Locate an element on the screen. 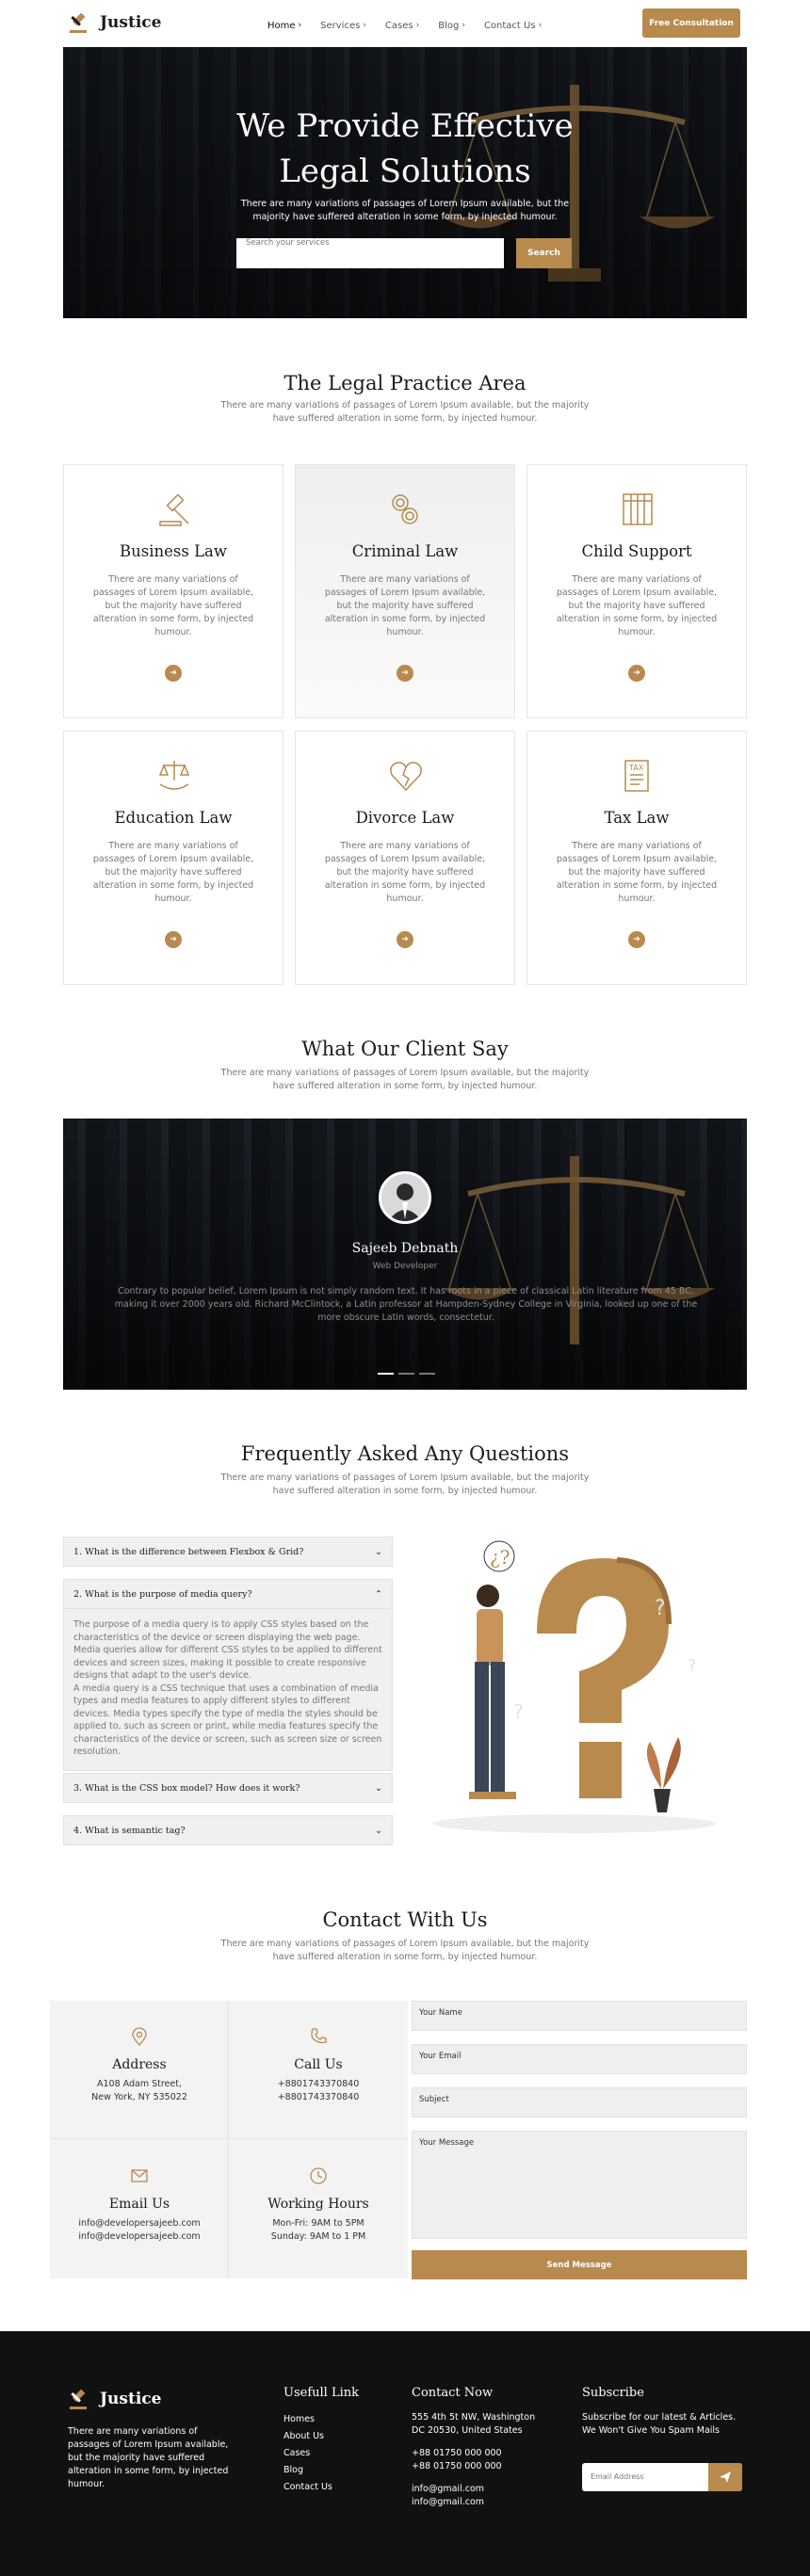 The image size is (810, 2576). envelope-icon is located at coordinates (139, 2175).